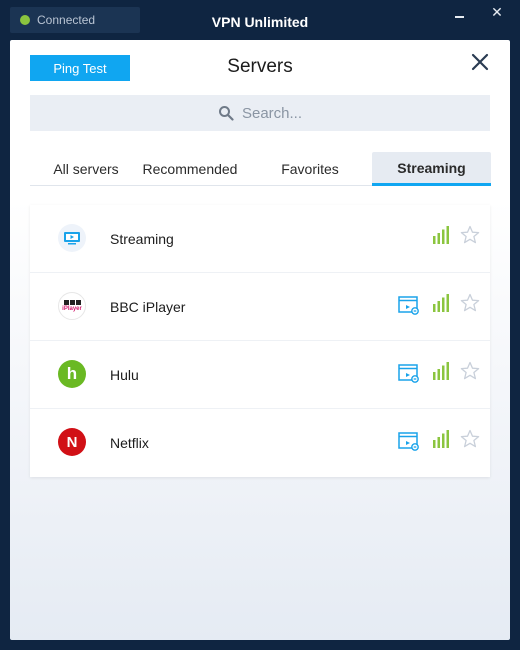 This screenshot has width=520, height=650. What do you see at coordinates (431, 169) in the screenshot?
I see `tab-streaming: Streaming` at bounding box center [431, 169].